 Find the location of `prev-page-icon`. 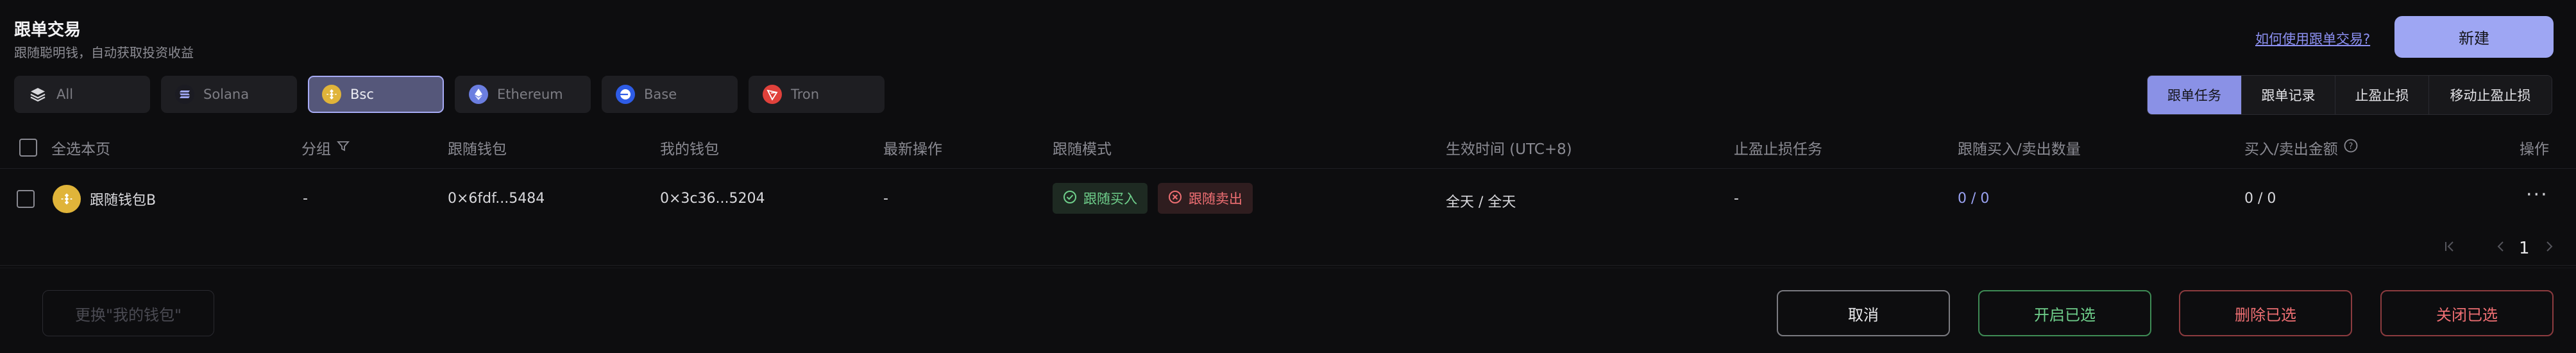

prev-page-icon is located at coordinates (2501, 248).